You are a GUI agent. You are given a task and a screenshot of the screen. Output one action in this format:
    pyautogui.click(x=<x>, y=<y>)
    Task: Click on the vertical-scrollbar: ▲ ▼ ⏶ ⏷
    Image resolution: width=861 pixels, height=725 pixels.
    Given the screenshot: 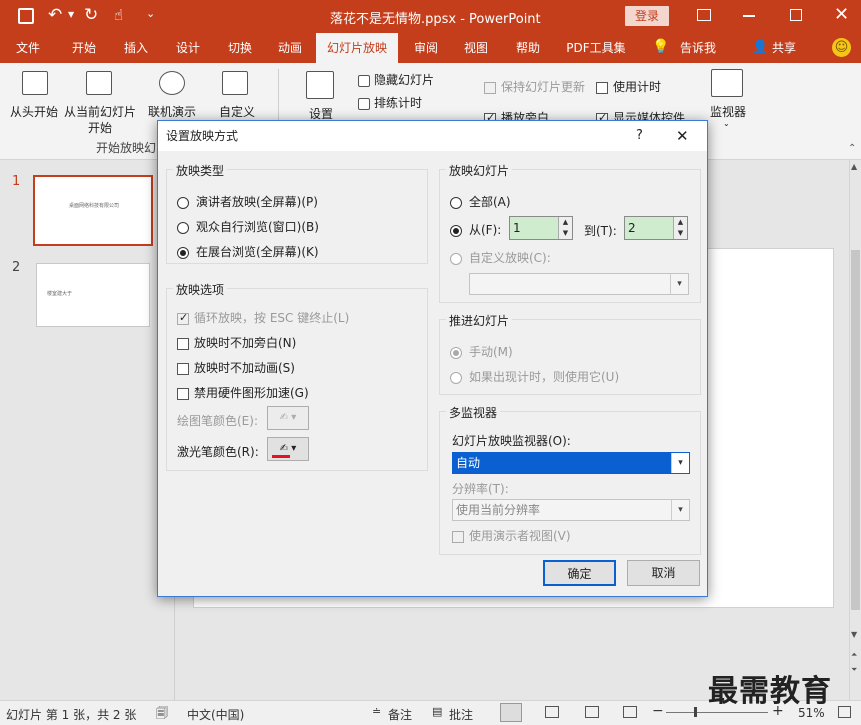 What is the action you would take?
    pyautogui.click(x=855, y=430)
    